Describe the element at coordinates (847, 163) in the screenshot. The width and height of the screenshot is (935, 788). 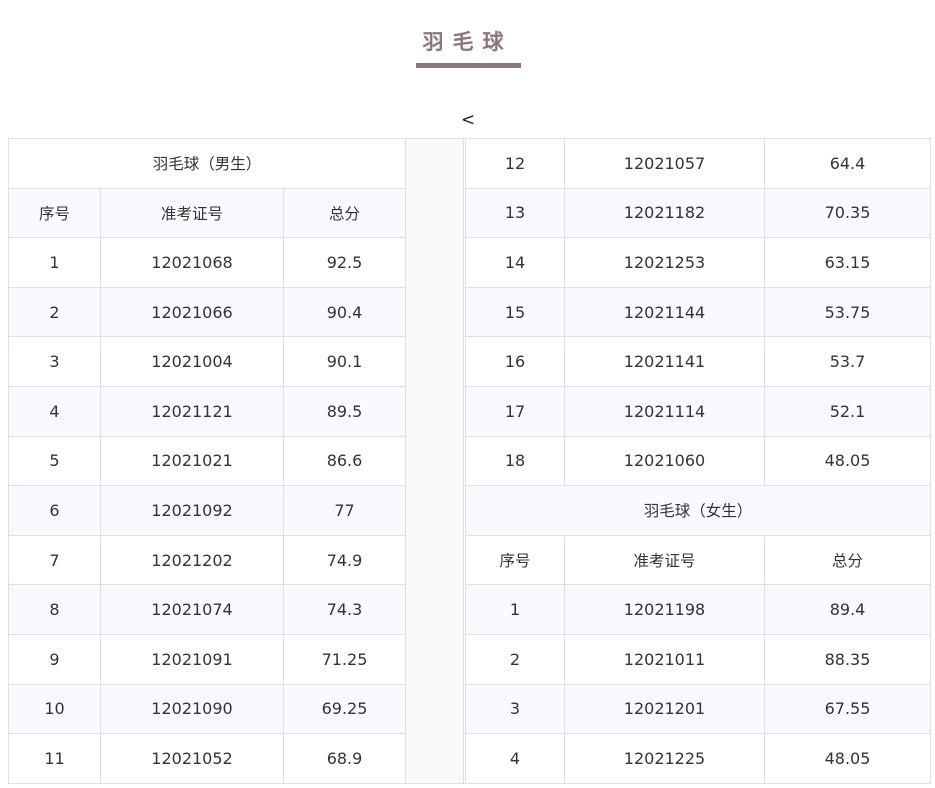
I see `cell-score: 64.4` at that location.